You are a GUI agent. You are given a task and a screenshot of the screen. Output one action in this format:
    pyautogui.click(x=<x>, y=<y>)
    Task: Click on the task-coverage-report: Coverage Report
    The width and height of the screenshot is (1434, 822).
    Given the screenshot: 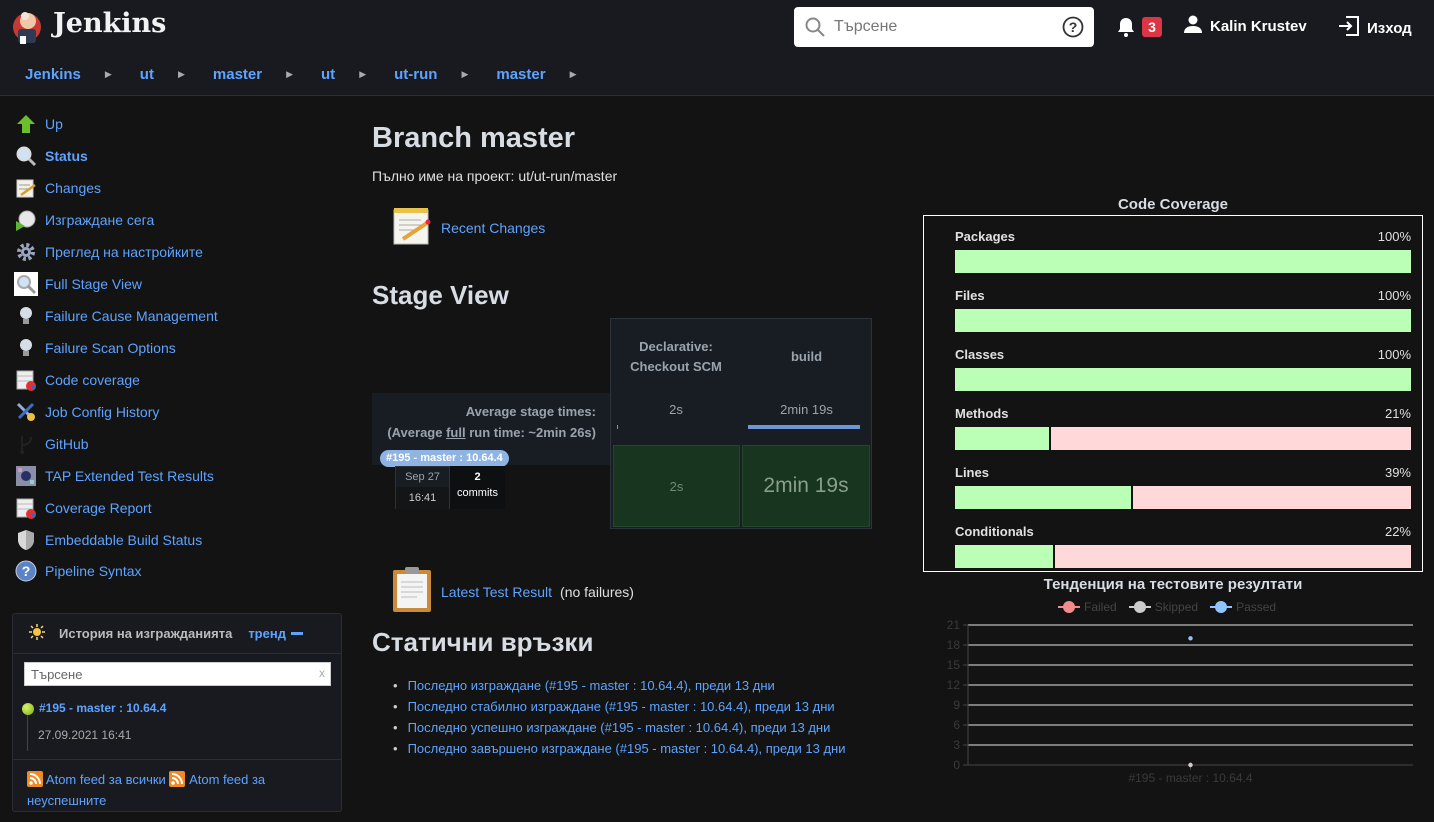 What is the action you would take?
    pyautogui.click(x=83, y=508)
    